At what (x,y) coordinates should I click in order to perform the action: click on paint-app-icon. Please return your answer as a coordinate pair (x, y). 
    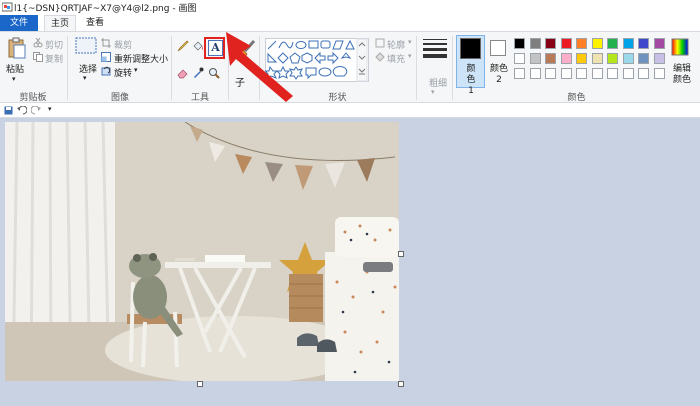
    Looking at the image, I should click on (7, 7).